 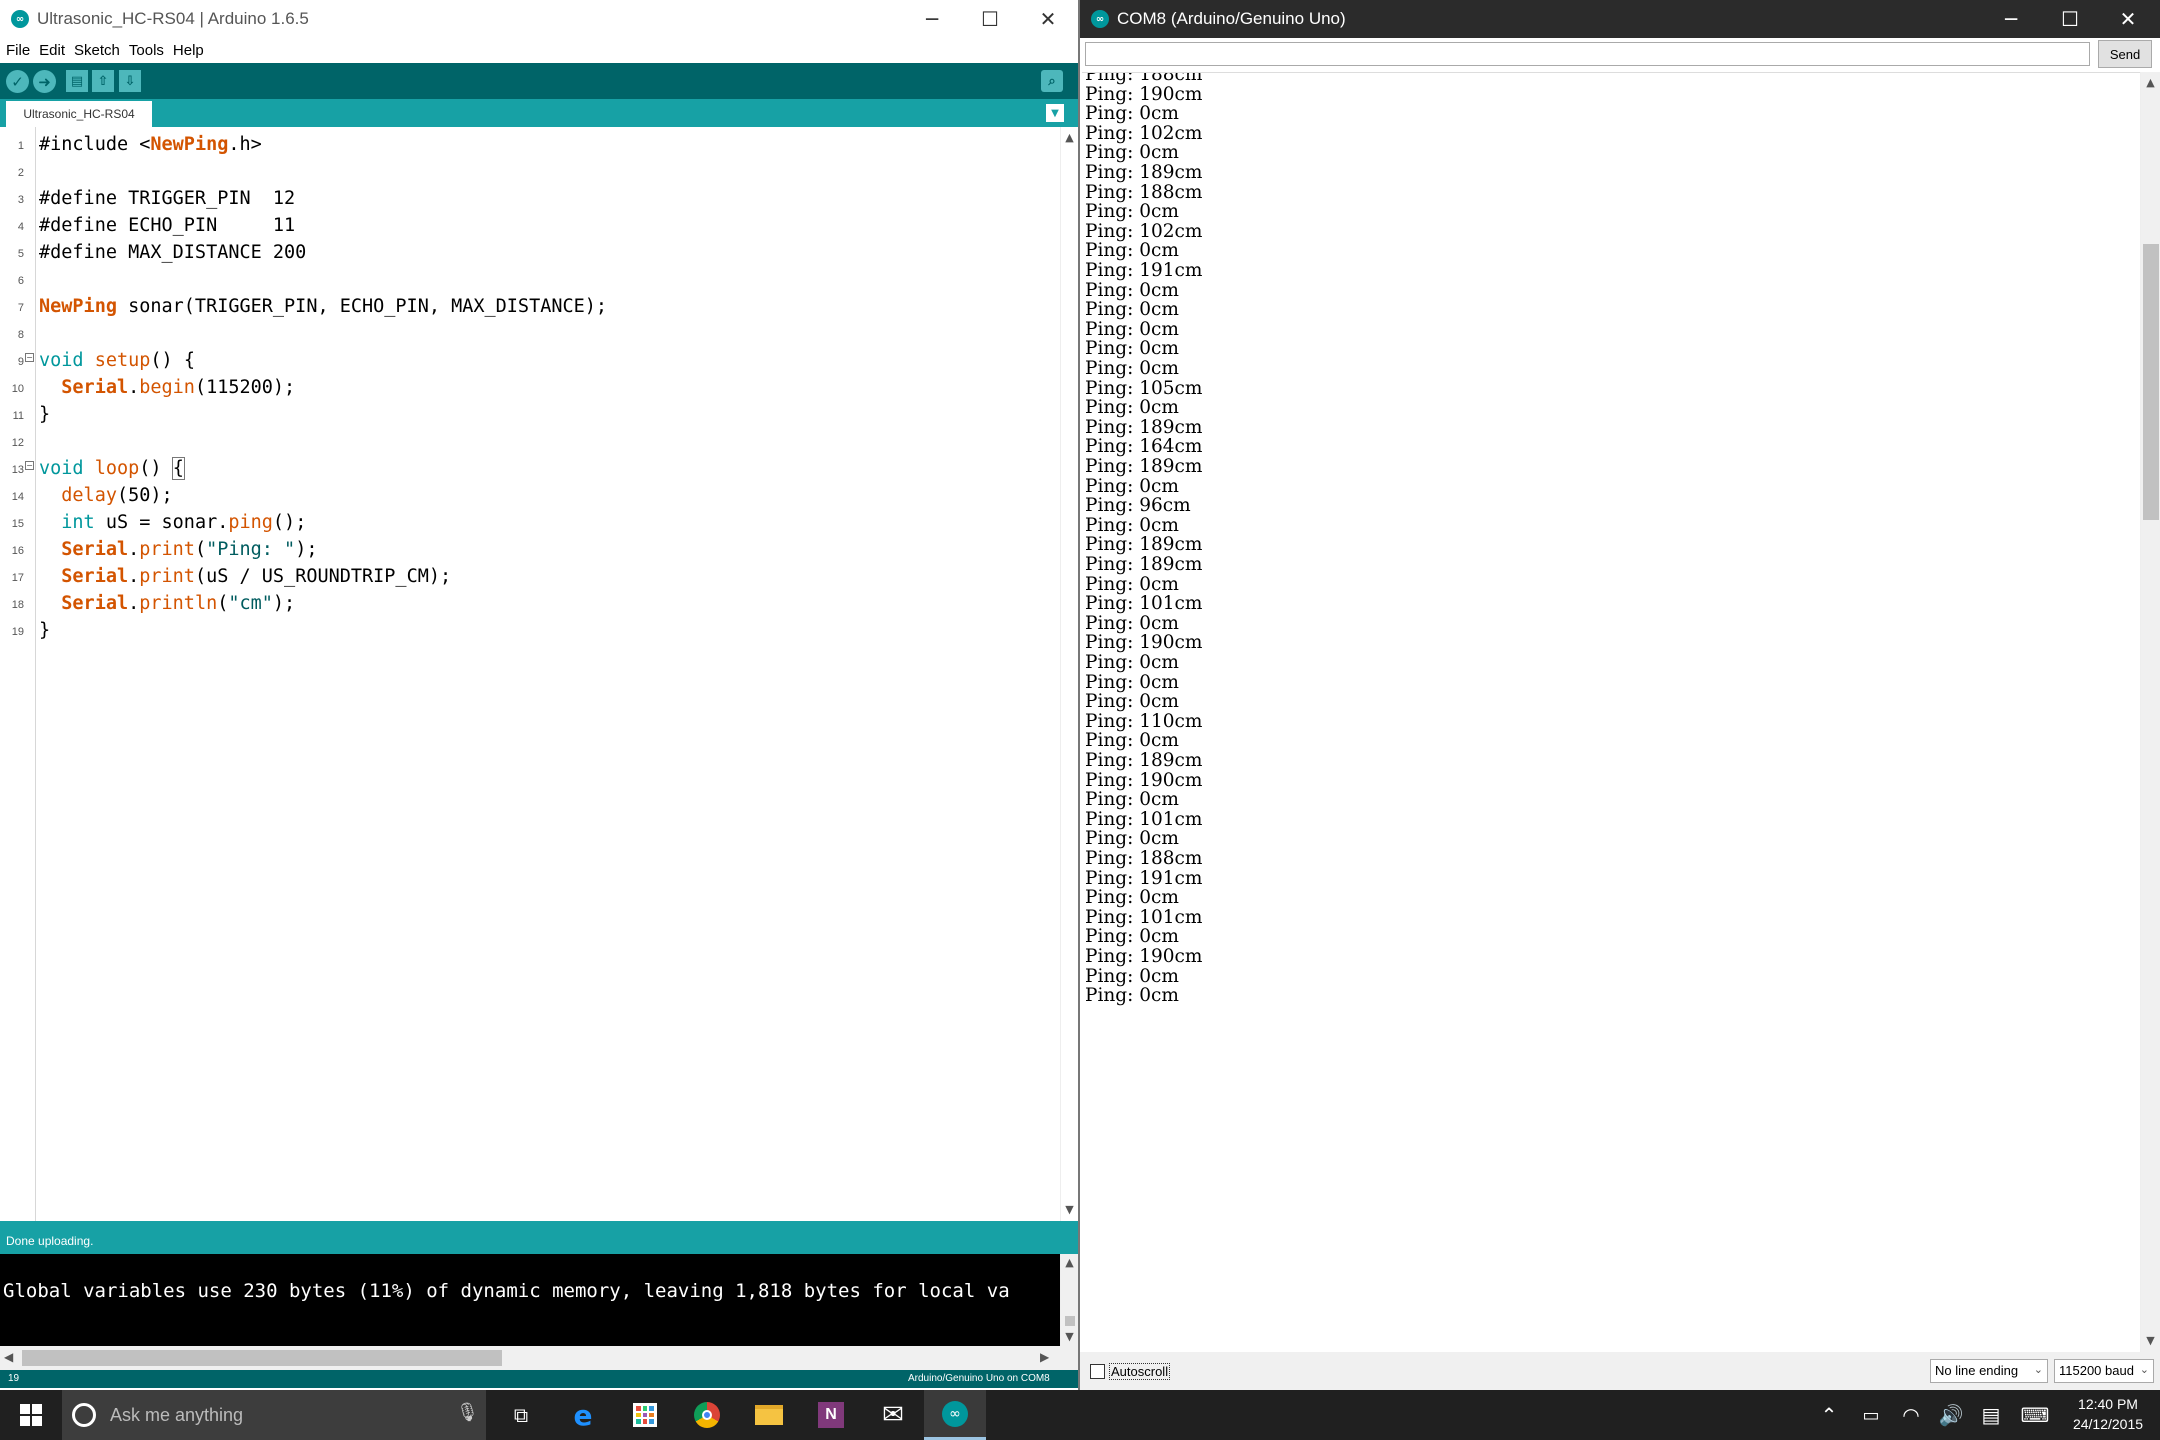 What do you see at coordinates (530, 144) in the screenshot?
I see `code-line: 1 #include <NewPing.h>` at bounding box center [530, 144].